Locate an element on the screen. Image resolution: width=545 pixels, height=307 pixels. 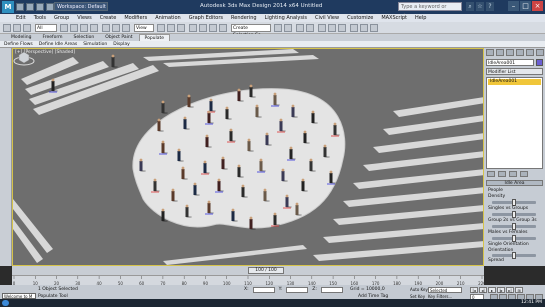
link-icon is located at coordinates (27, 28).